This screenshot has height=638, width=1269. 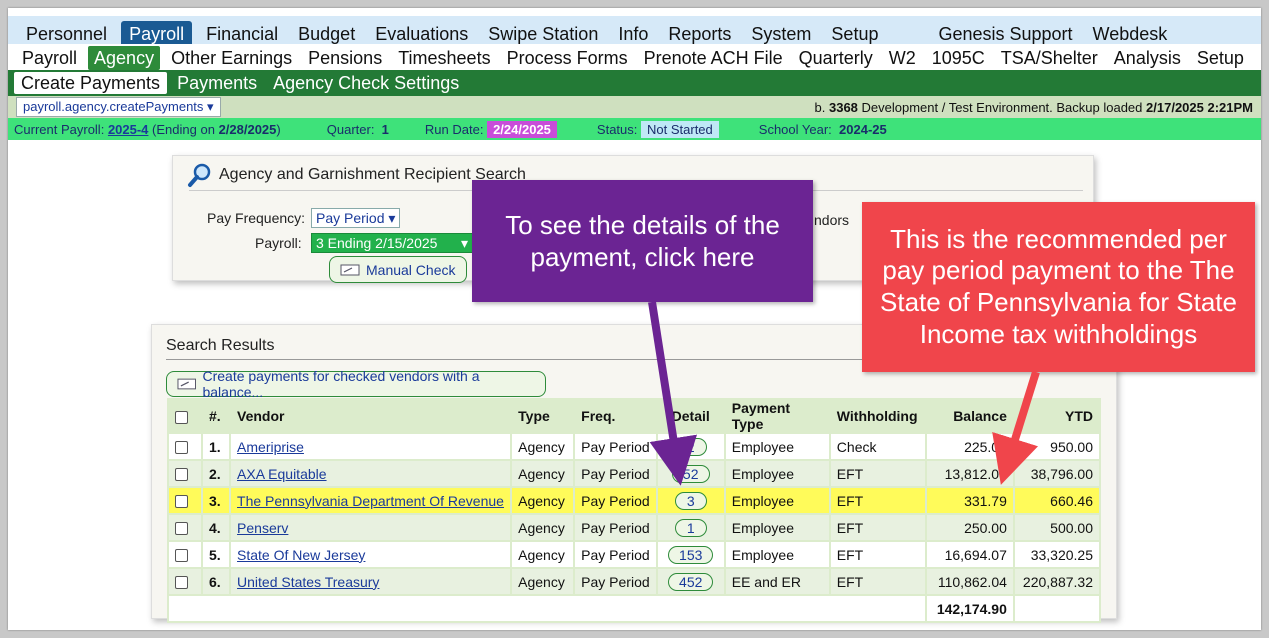 I want to click on tab-payments: Payments, so click(x=217, y=83).